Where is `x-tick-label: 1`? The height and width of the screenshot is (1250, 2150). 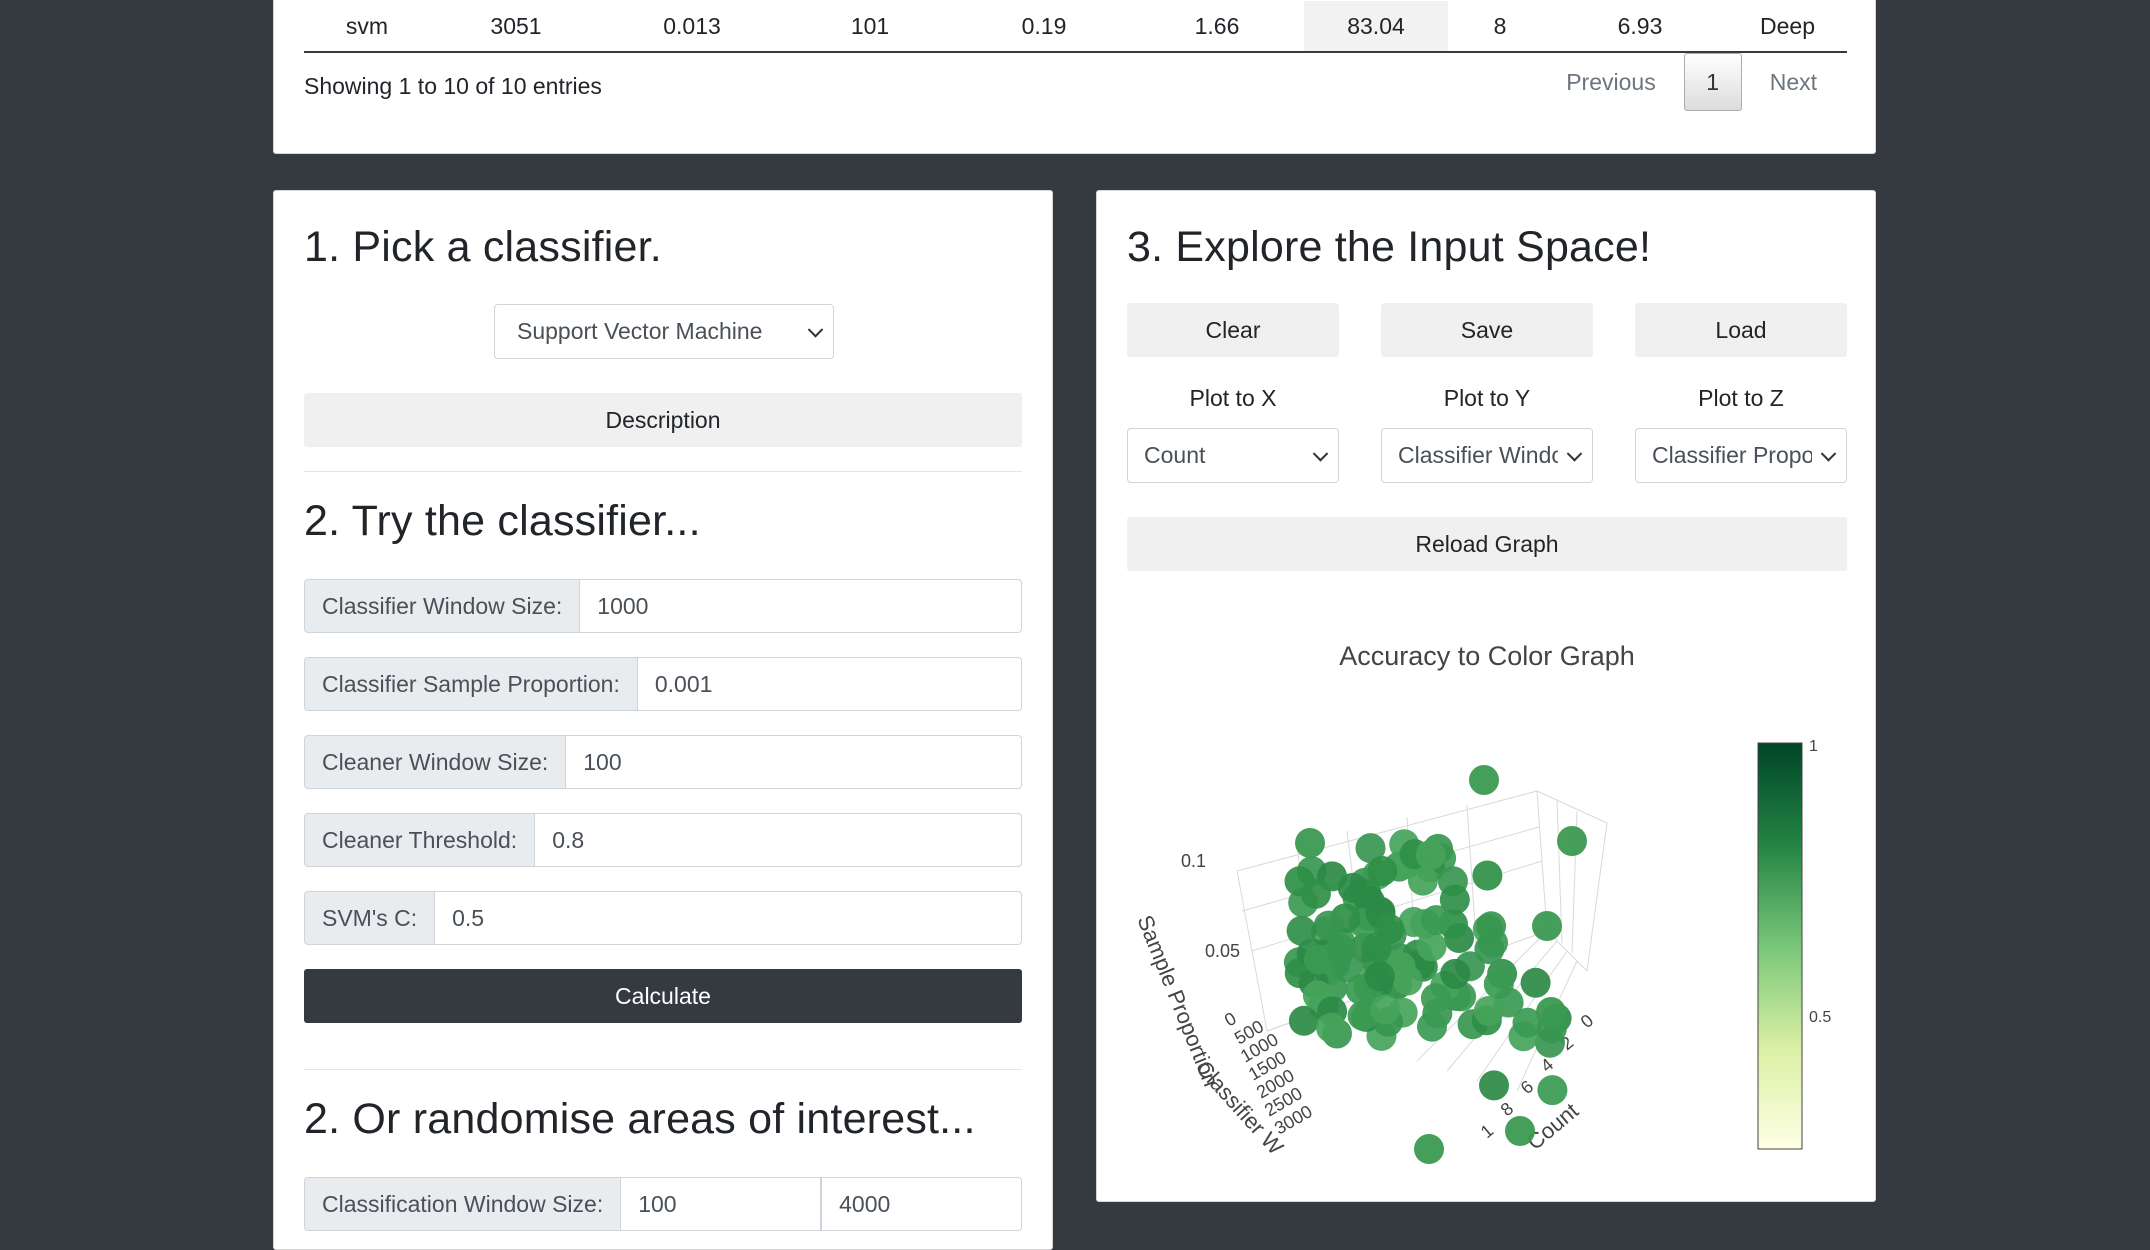
x-tick-label: 1 is located at coordinates (1487, 1131).